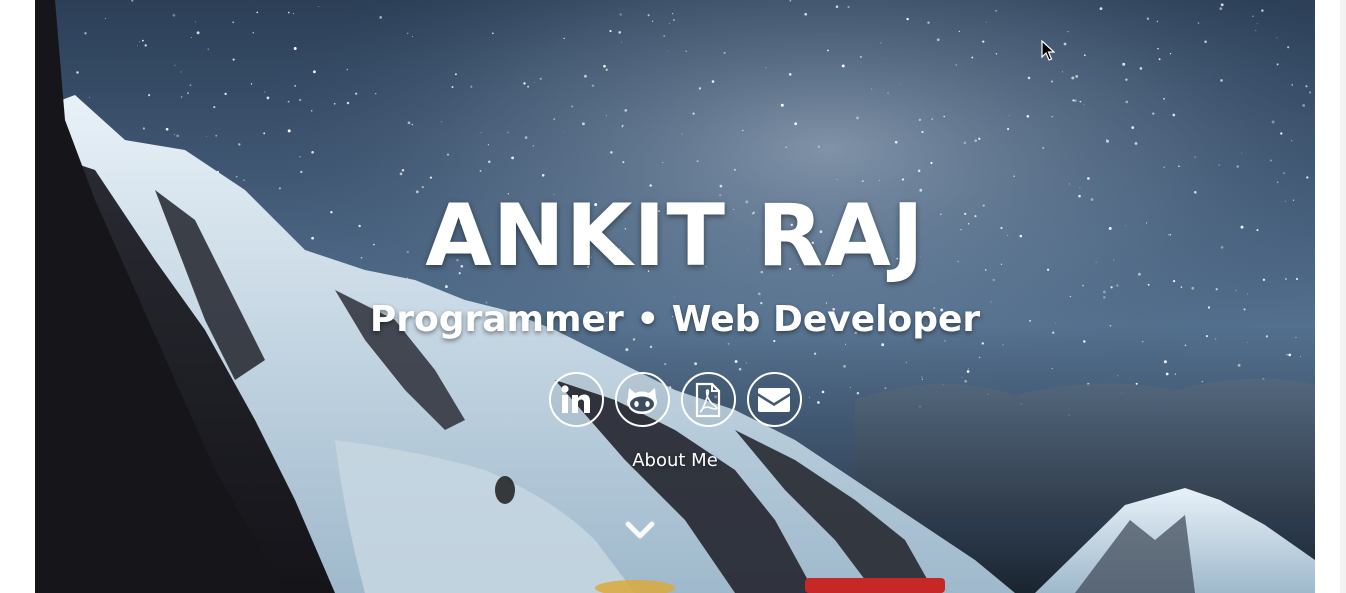 This screenshot has height=593, width=1346. What do you see at coordinates (675, 461) in the screenshot?
I see `about-me-link: About Me` at bounding box center [675, 461].